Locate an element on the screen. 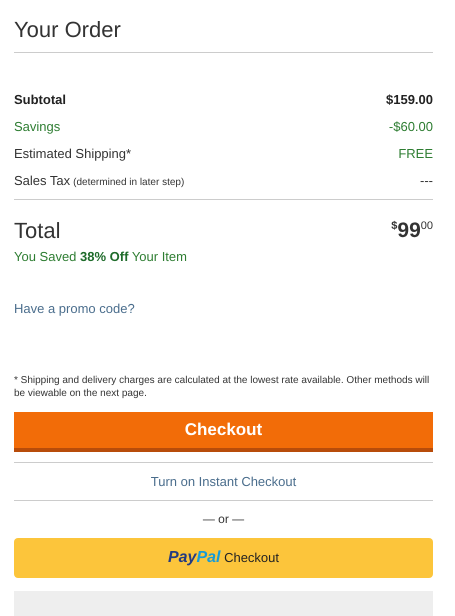  summary-value: FREE is located at coordinates (415, 153).